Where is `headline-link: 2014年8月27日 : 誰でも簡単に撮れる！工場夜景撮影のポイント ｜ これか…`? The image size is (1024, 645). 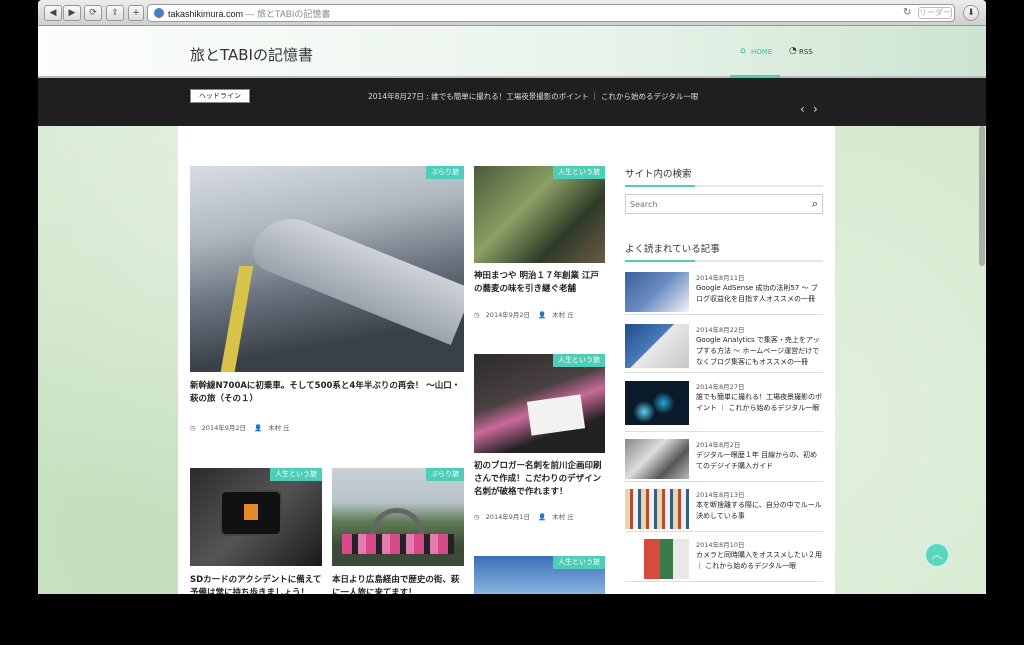
headline-link: 2014年8月27日 : 誰でも簡単に撮れる！工場夜景撮影のポイント ｜ これか… is located at coordinates (533, 96).